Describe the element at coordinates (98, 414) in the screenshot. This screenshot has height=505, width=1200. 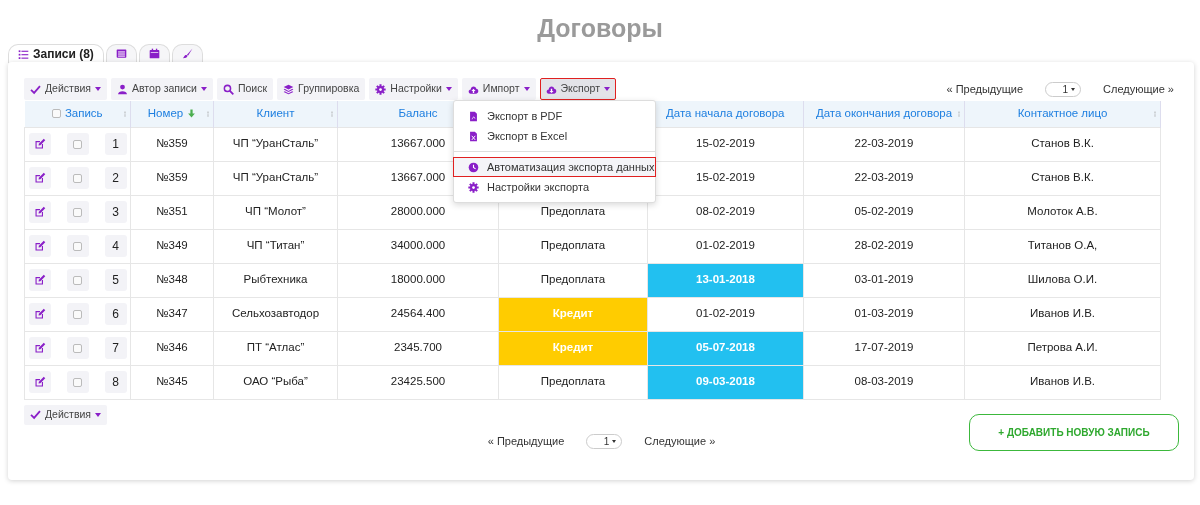
I see `caret-icon` at that location.